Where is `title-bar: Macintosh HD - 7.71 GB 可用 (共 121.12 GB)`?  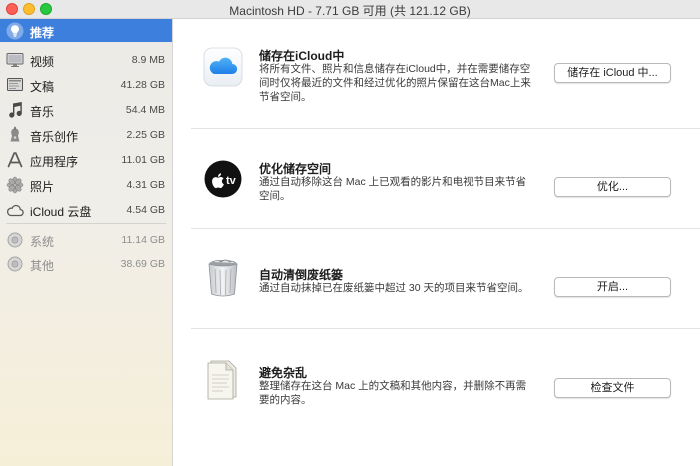
title-bar: Macintosh HD - 7.71 GB 可用 (共 121.12 GB) is located at coordinates (350, 9).